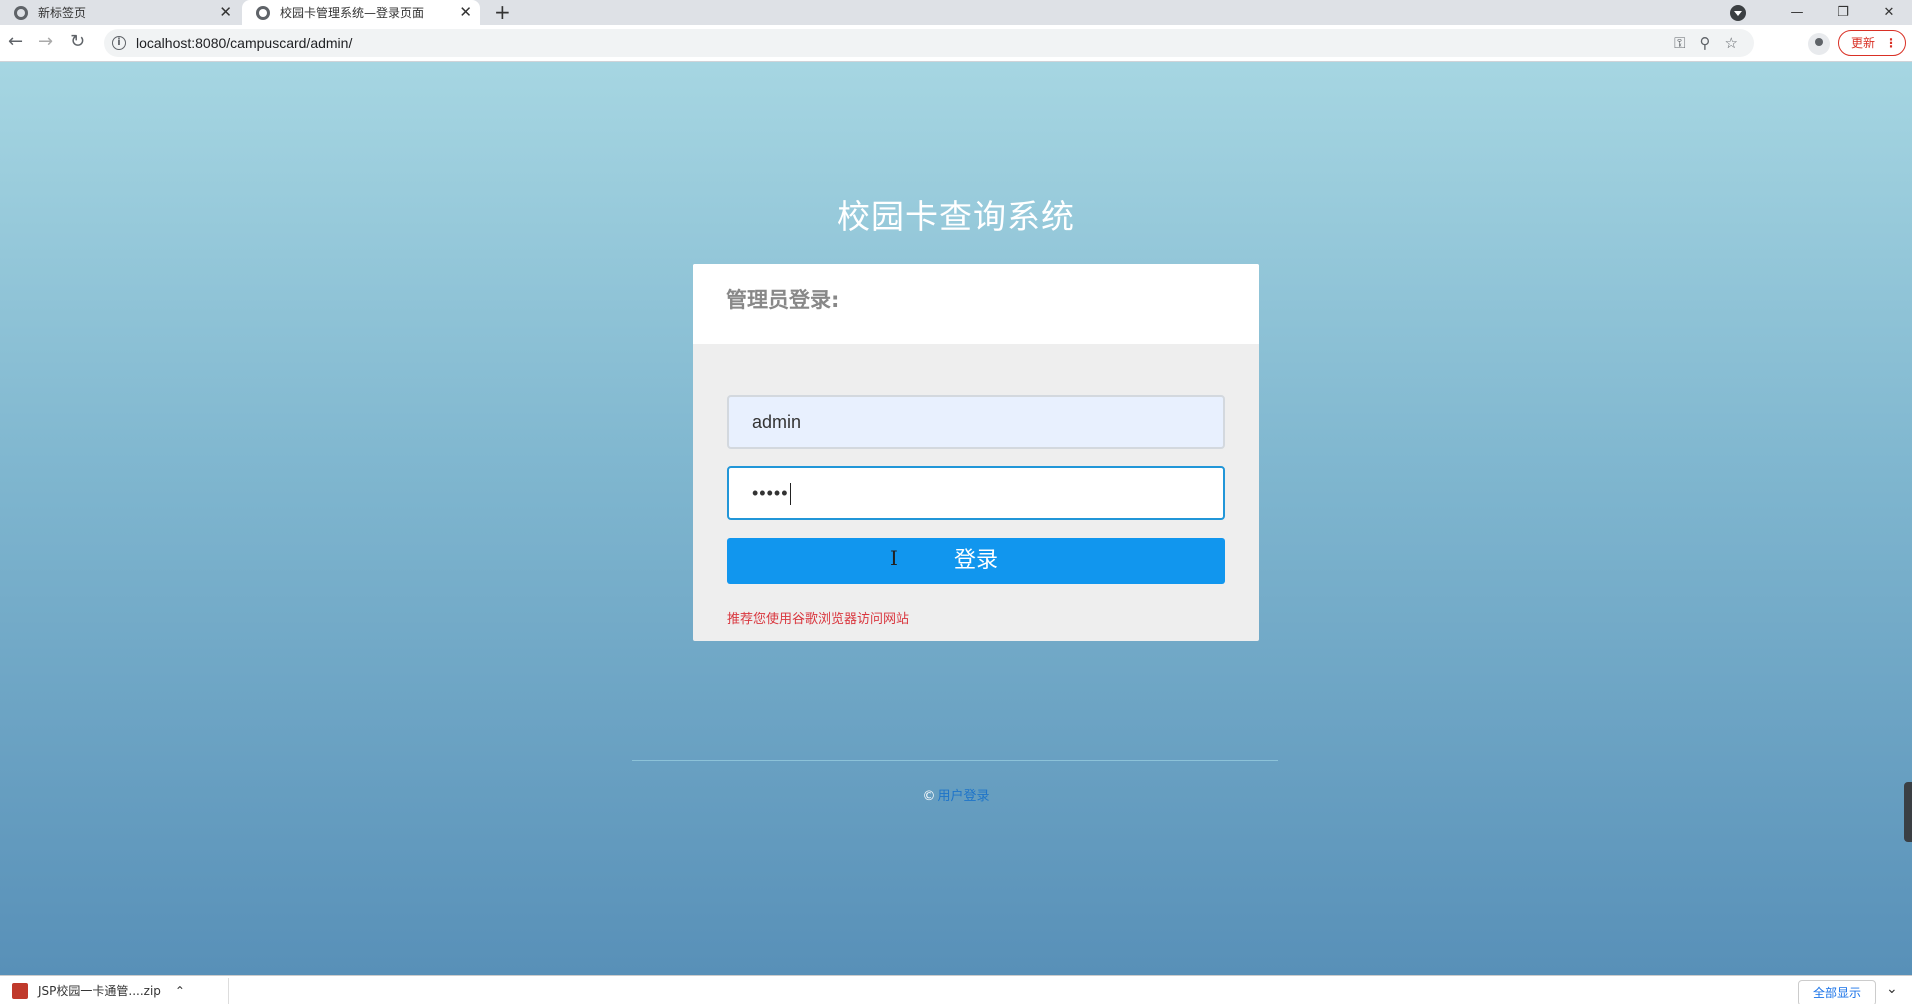  I want to click on restore-icon: ❐, so click(1843, 12).